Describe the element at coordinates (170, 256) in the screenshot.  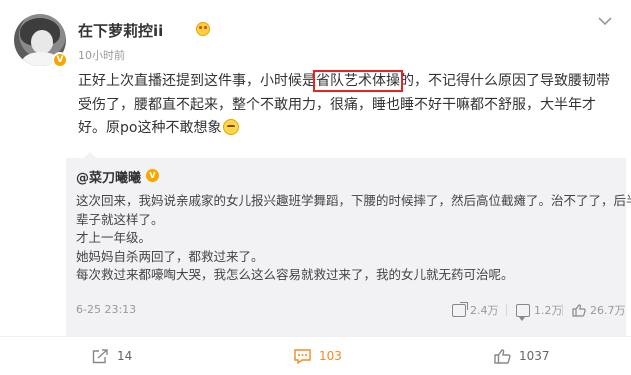
I see `repost-text-line: 她妈妈自杀两回了，都救过来了。` at that location.